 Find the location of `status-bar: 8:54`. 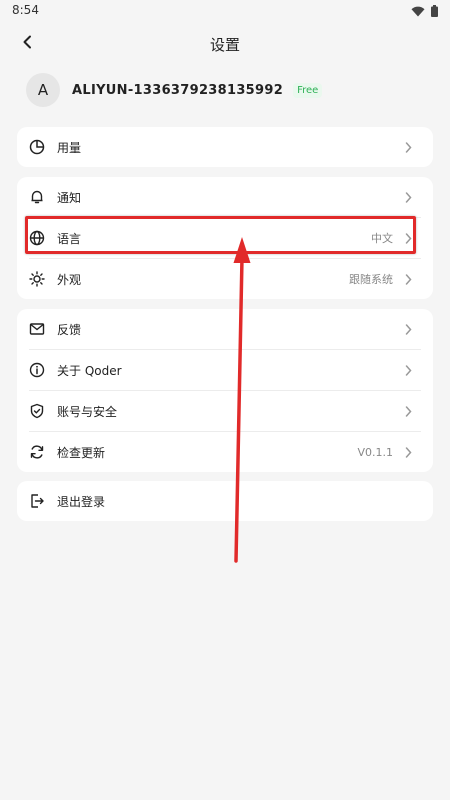

status-bar: 8:54 is located at coordinates (225, 11).